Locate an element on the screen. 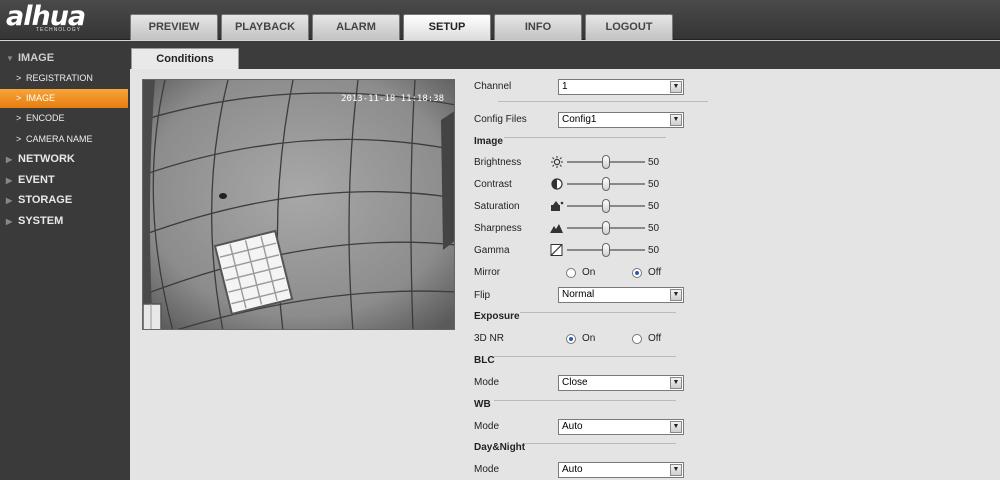 The width and height of the screenshot is (1000, 480). brightness-slider-thumb is located at coordinates (606, 162).